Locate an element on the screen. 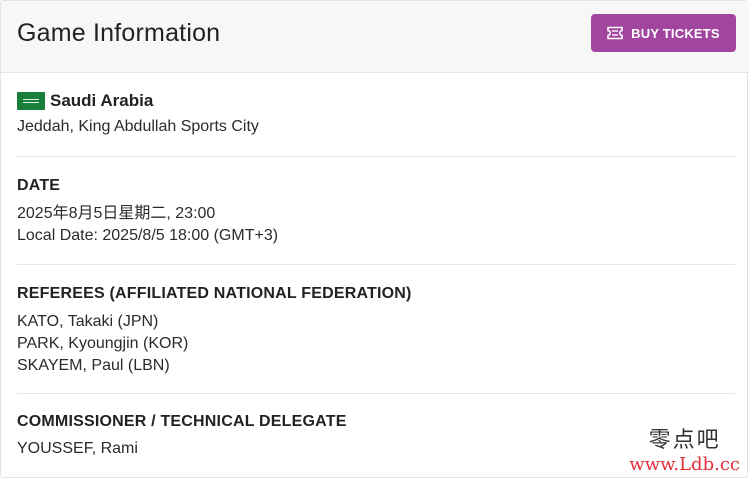  referee-item: SKAYEM, Paul (LBN) is located at coordinates (93, 365).